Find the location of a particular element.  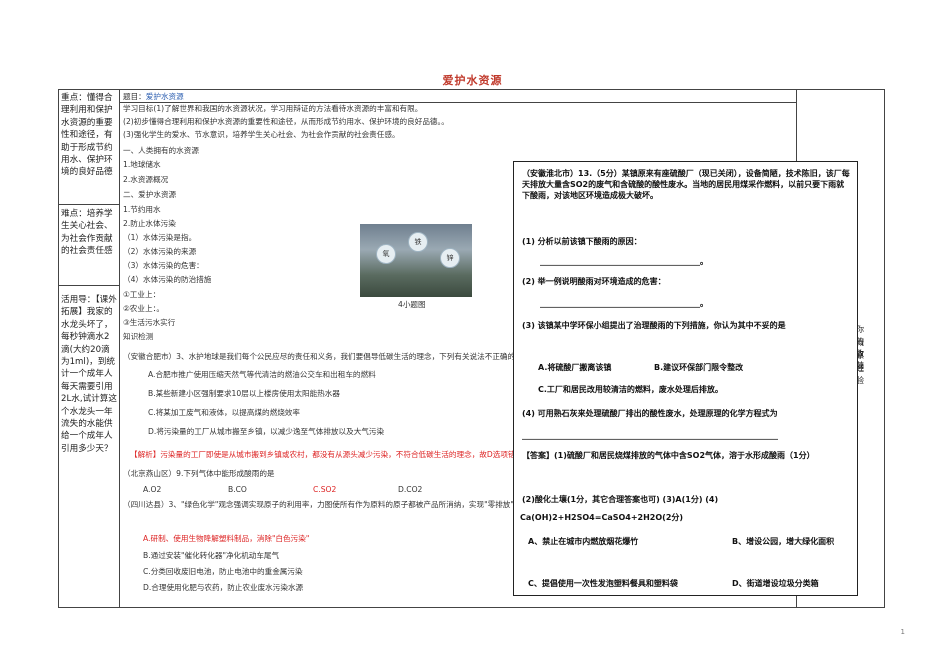

outline-line: 2.水资源概况 is located at coordinates (146, 179).